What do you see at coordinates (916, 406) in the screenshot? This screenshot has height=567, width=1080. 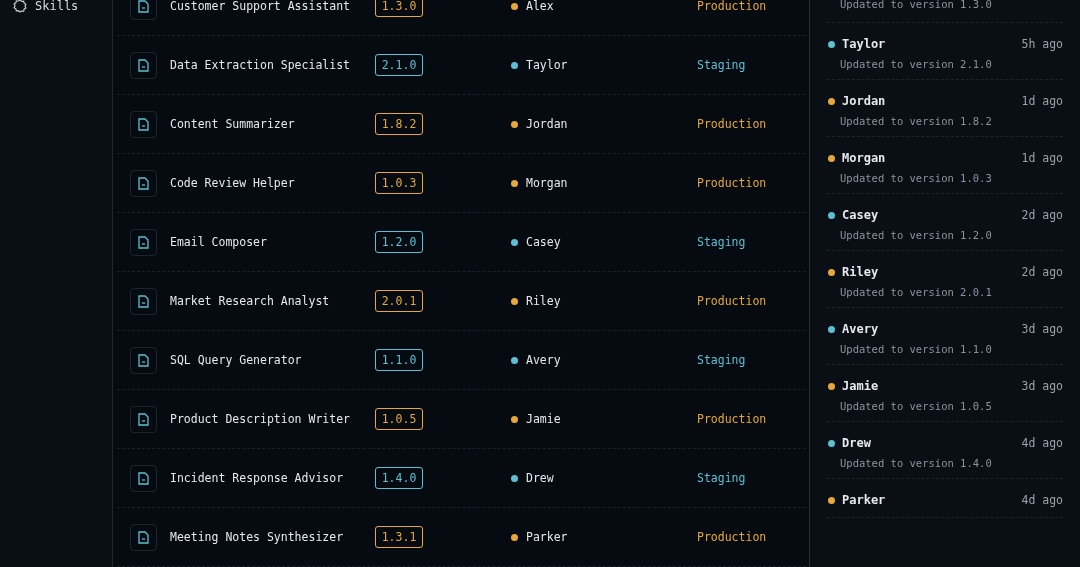 I see `activity-detail: Updated to version 1.0.5` at bounding box center [916, 406].